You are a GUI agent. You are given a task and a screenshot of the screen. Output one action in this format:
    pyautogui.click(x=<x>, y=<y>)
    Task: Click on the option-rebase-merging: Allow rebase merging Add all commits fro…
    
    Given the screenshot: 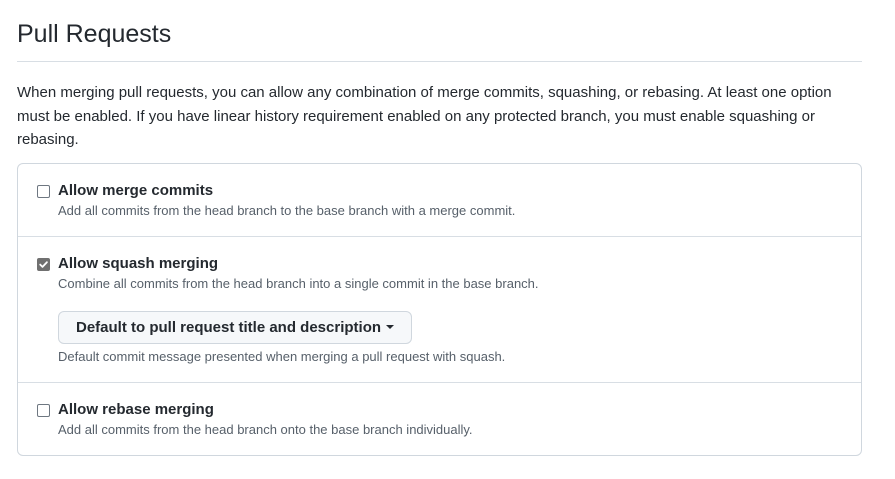 What is the action you would take?
    pyautogui.click(x=439, y=418)
    